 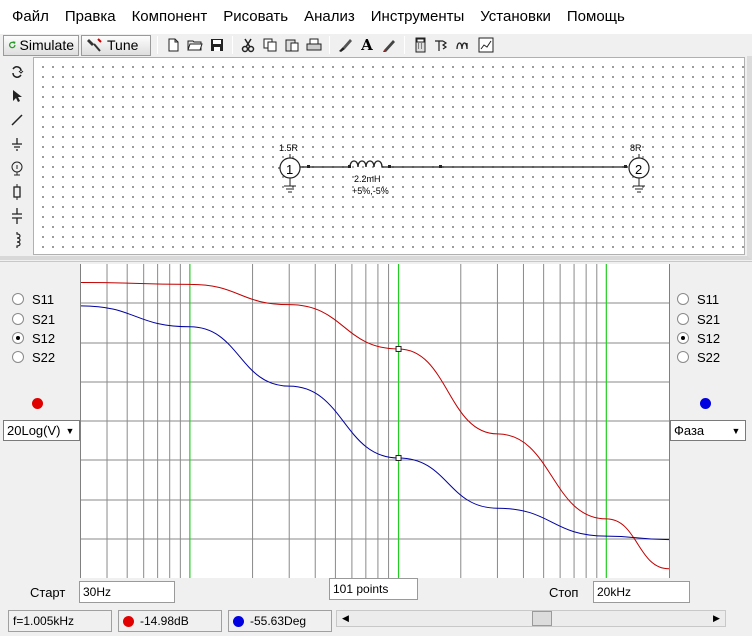 What do you see at coordinates (44, 357) in the screenshot?
I see `radio-label: S22` at bounding box center [44, 357].